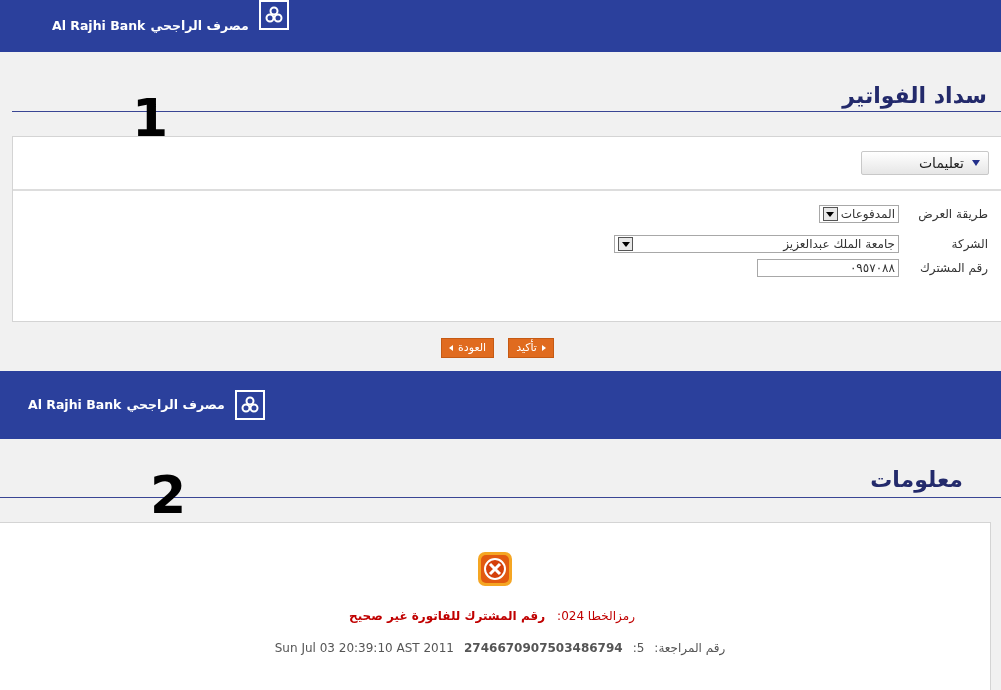 This screenshot has width=1001, height=690. What do you see at coordinates (690, 648) in the screenshot?
I see `reference-label: رقم المراجعة:` at bounding box center [690, 648].